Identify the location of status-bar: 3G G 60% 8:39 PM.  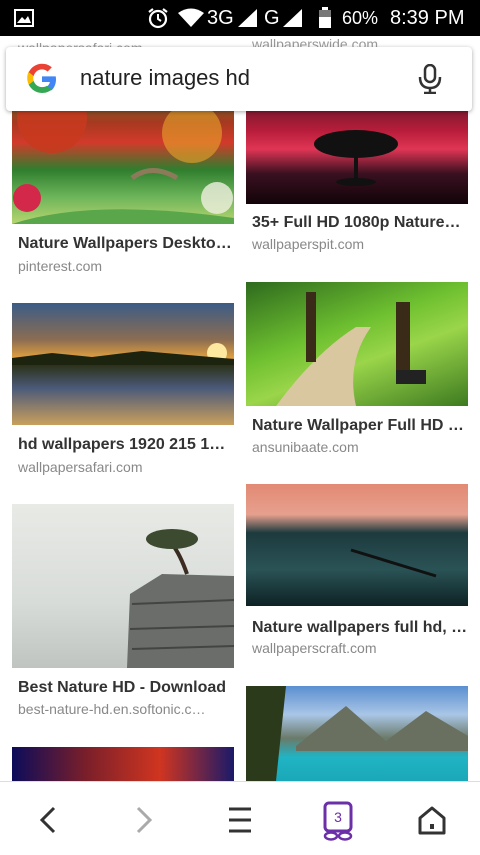
(240, 18).